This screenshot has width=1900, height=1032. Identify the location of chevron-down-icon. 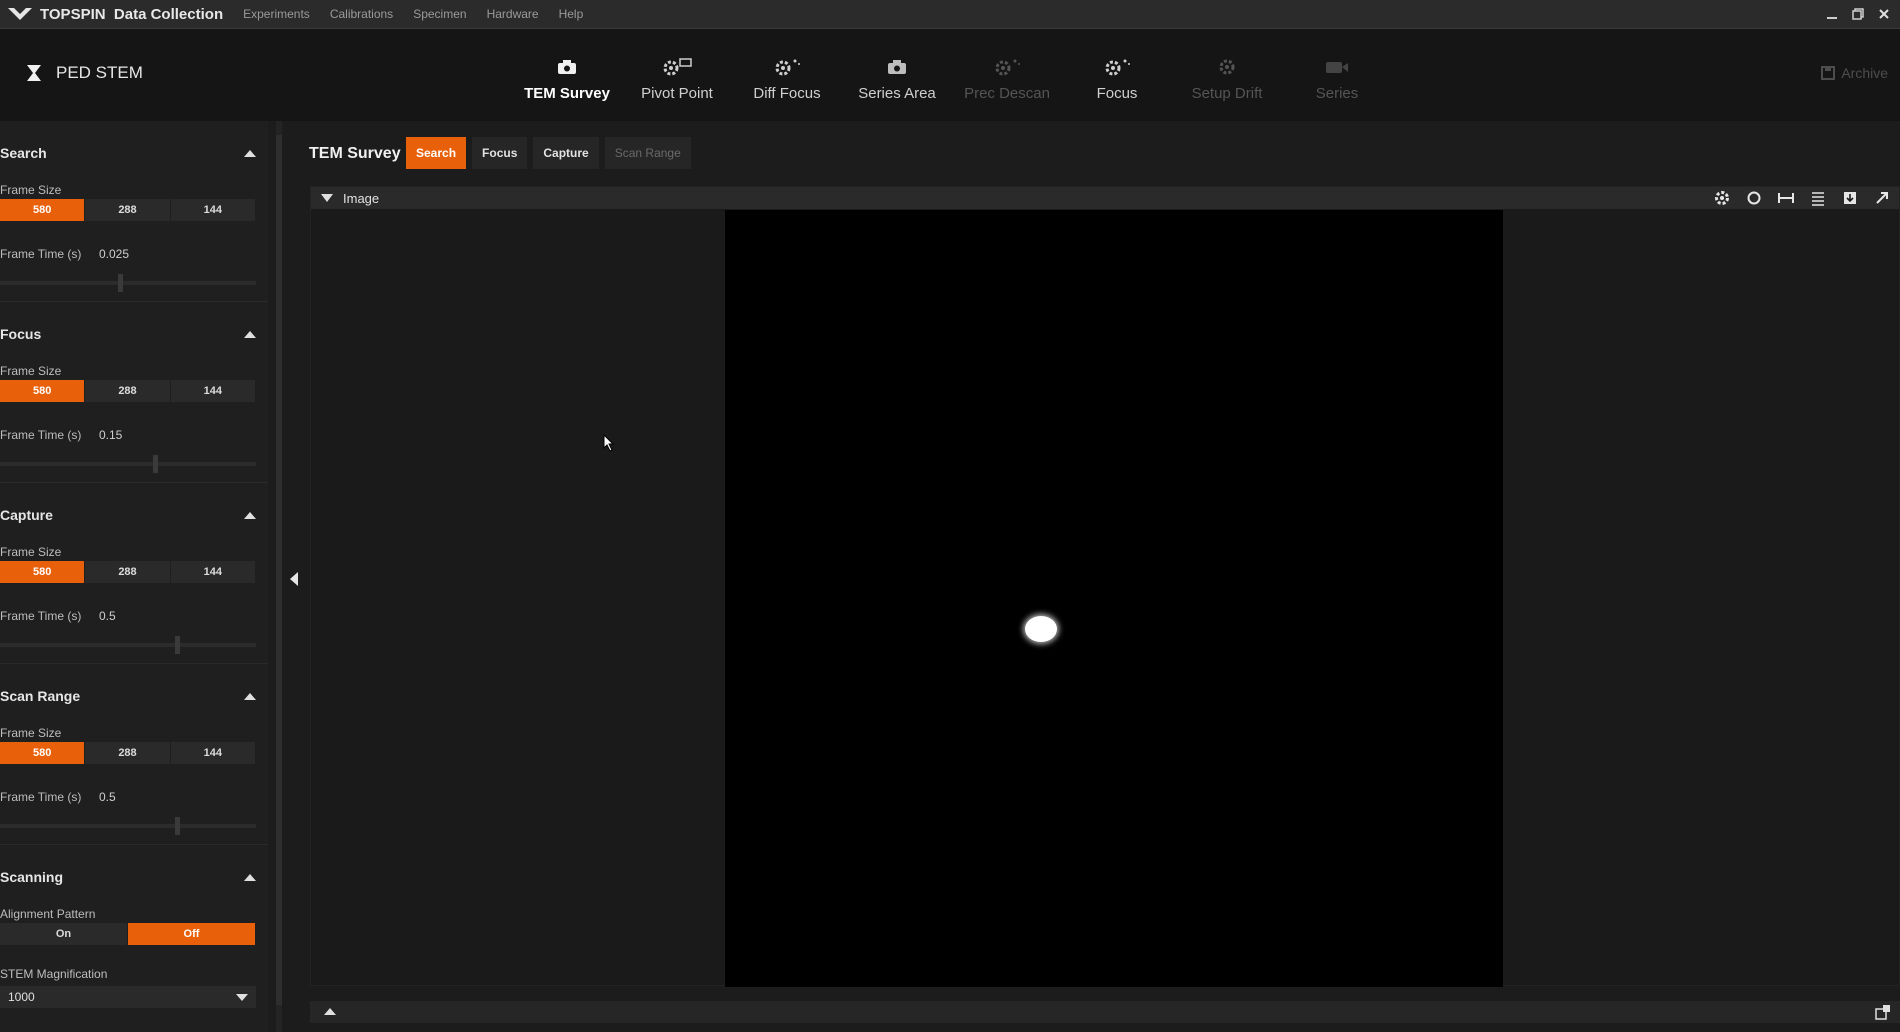
(327, 198).